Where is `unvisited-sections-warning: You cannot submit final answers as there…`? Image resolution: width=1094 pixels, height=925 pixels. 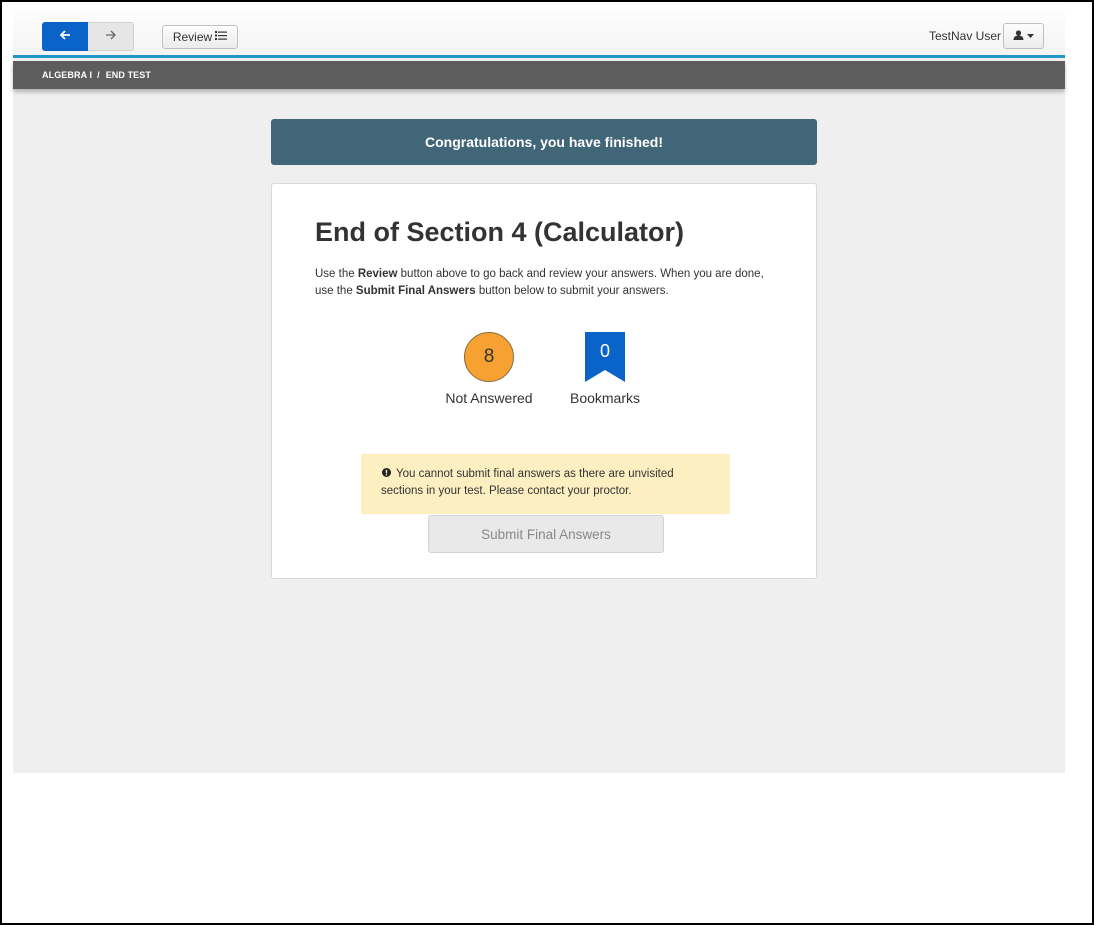 unvisited-sections-warning: You cannot submit final answers as there… is located at coordinates (545, 484).